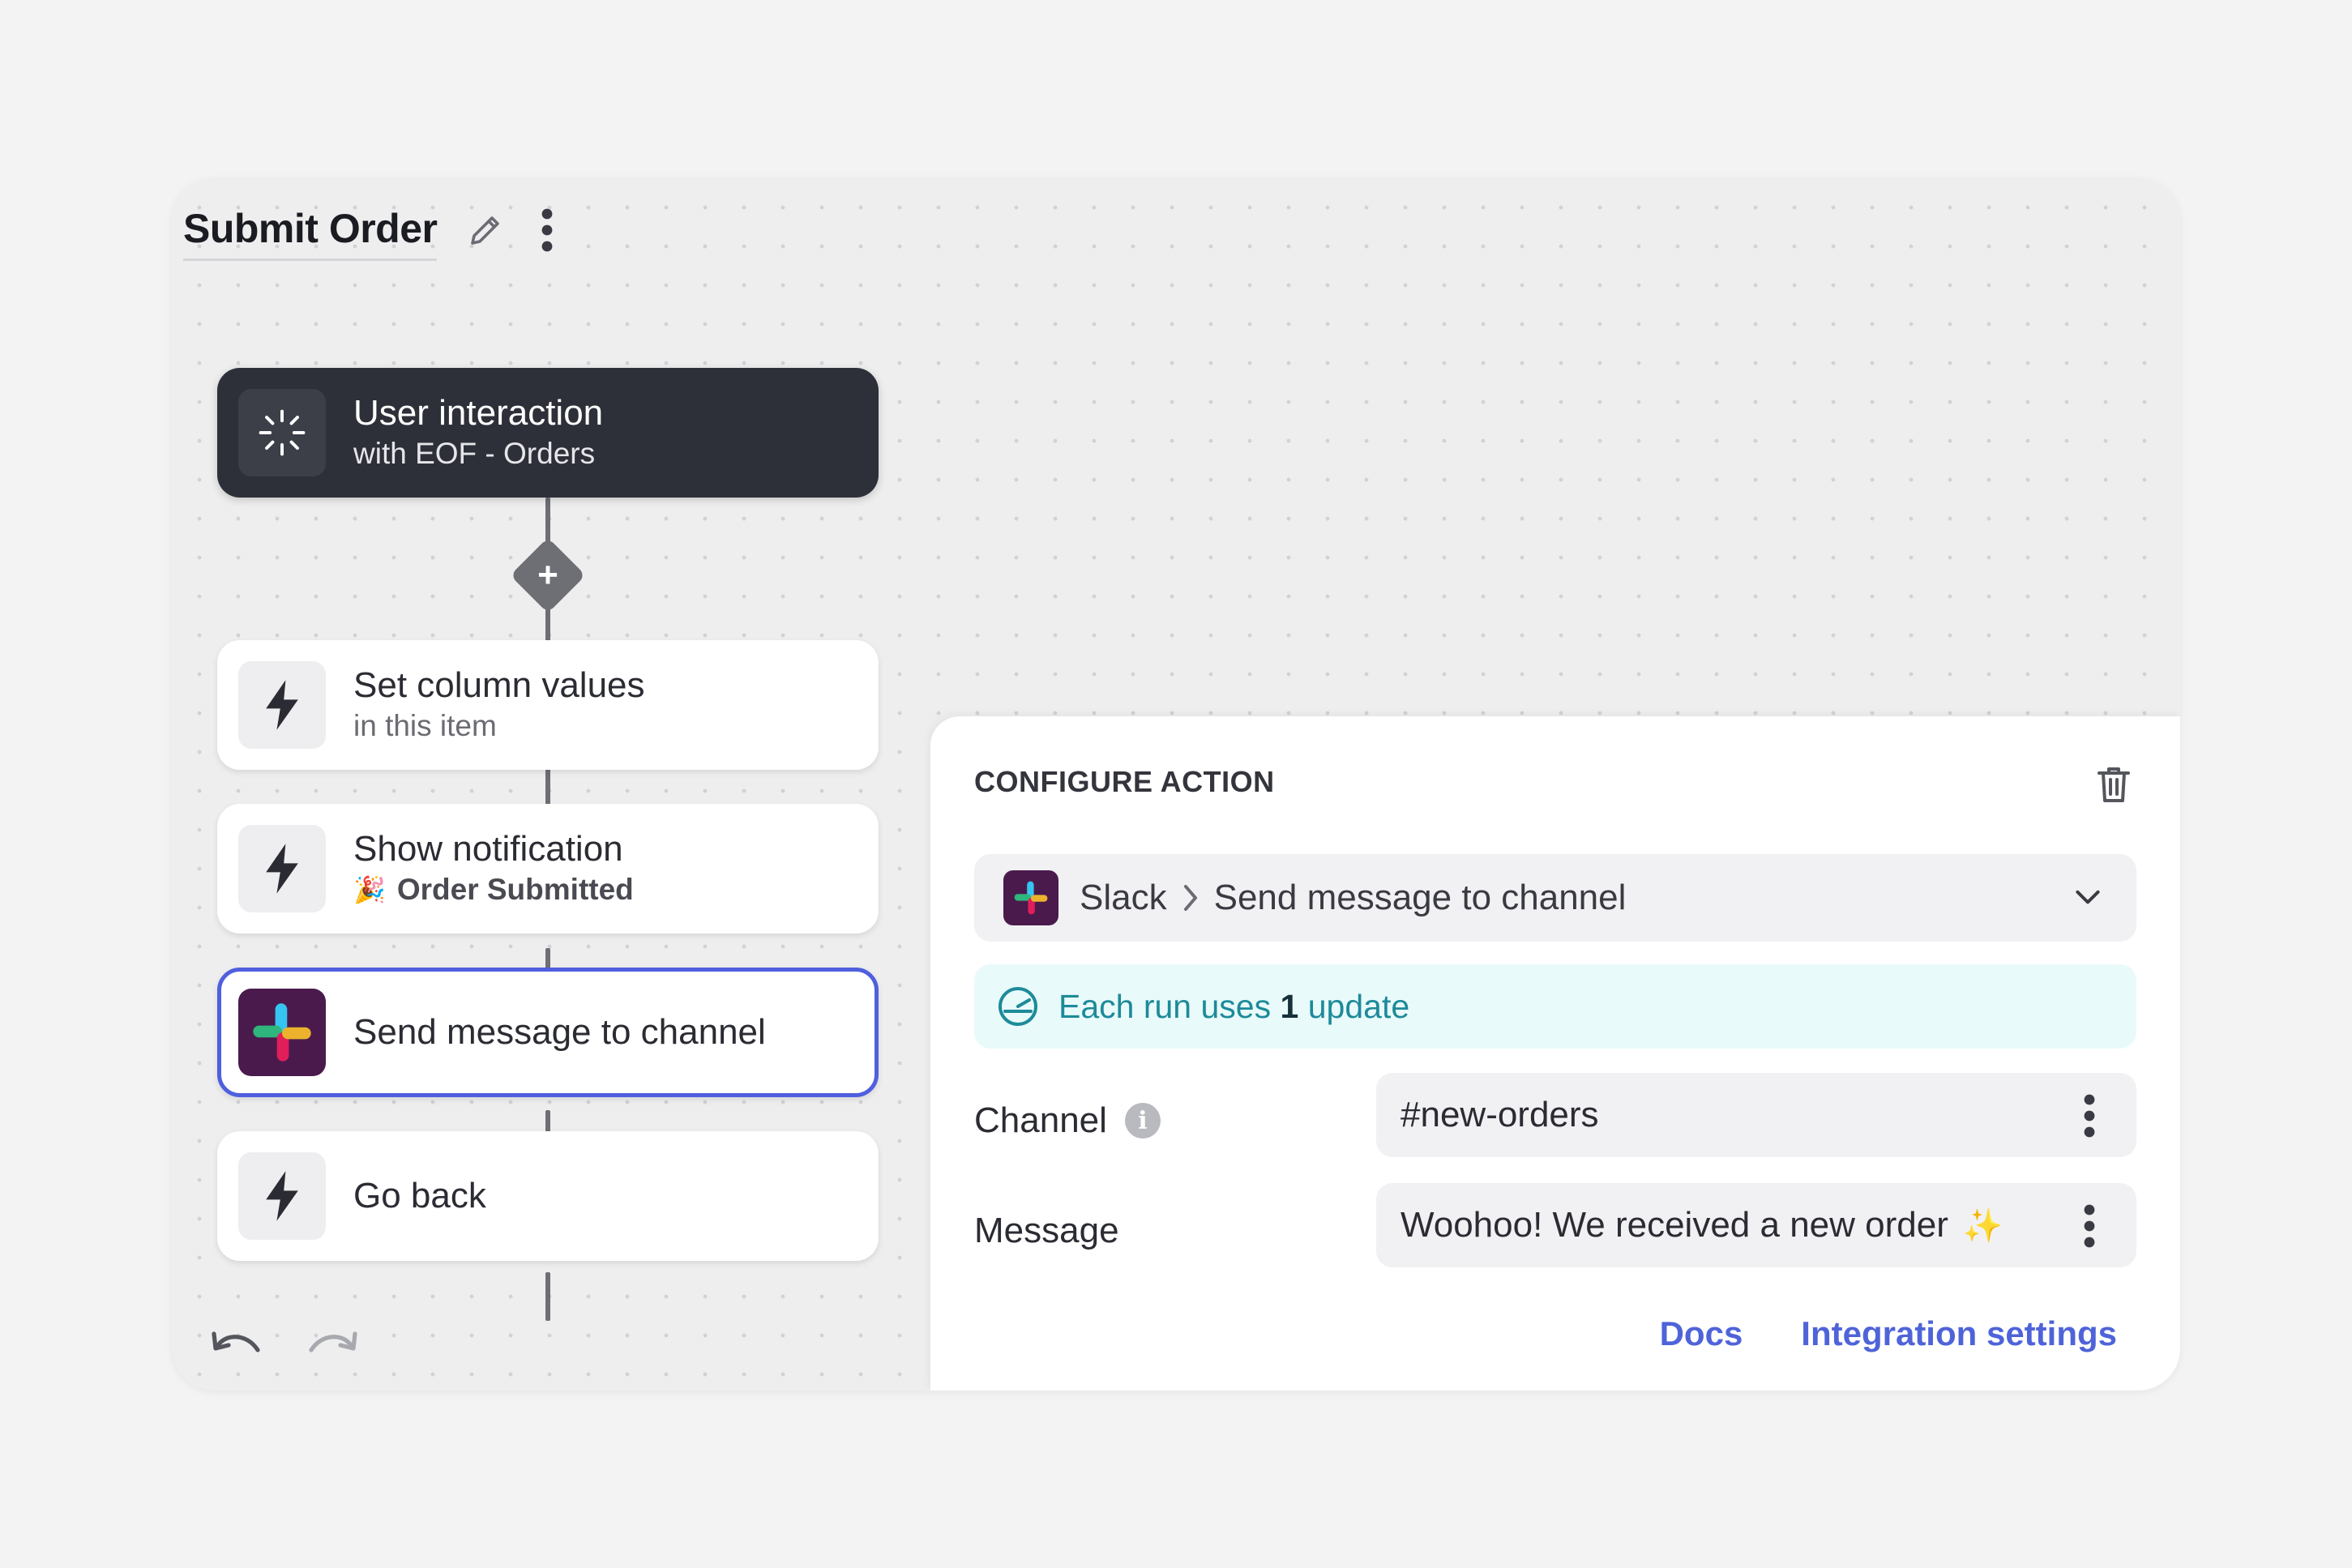 The width and height of the screenshot is (2352, 1568). Describe the element at coordinates (1982, 1225) in the screenshot. I see `sparkles-icon: ✨` at that location.